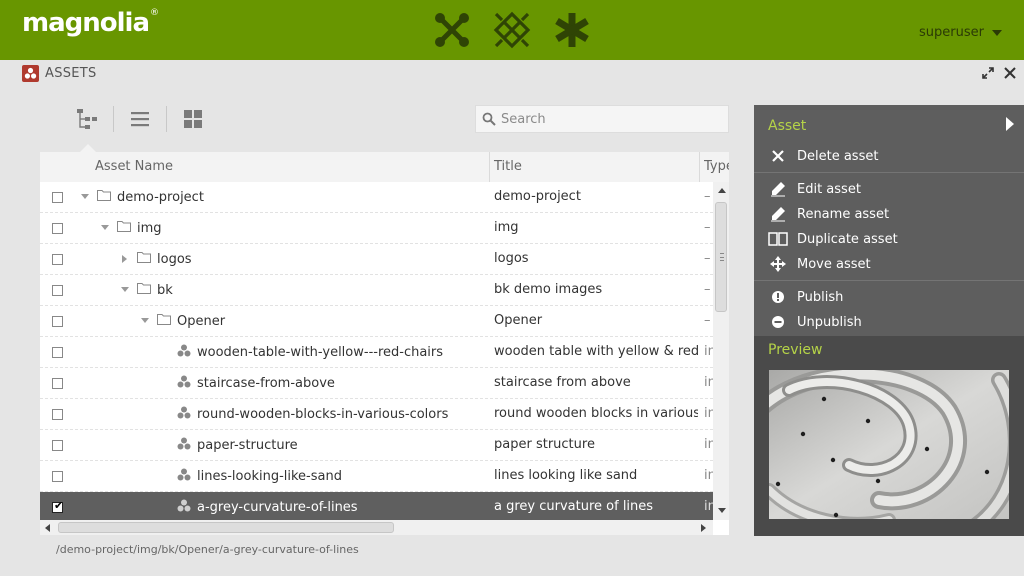 The width and height of the screenshot is (1024, 576). I want to click on action-label: Edit asset, so click(829, 189).